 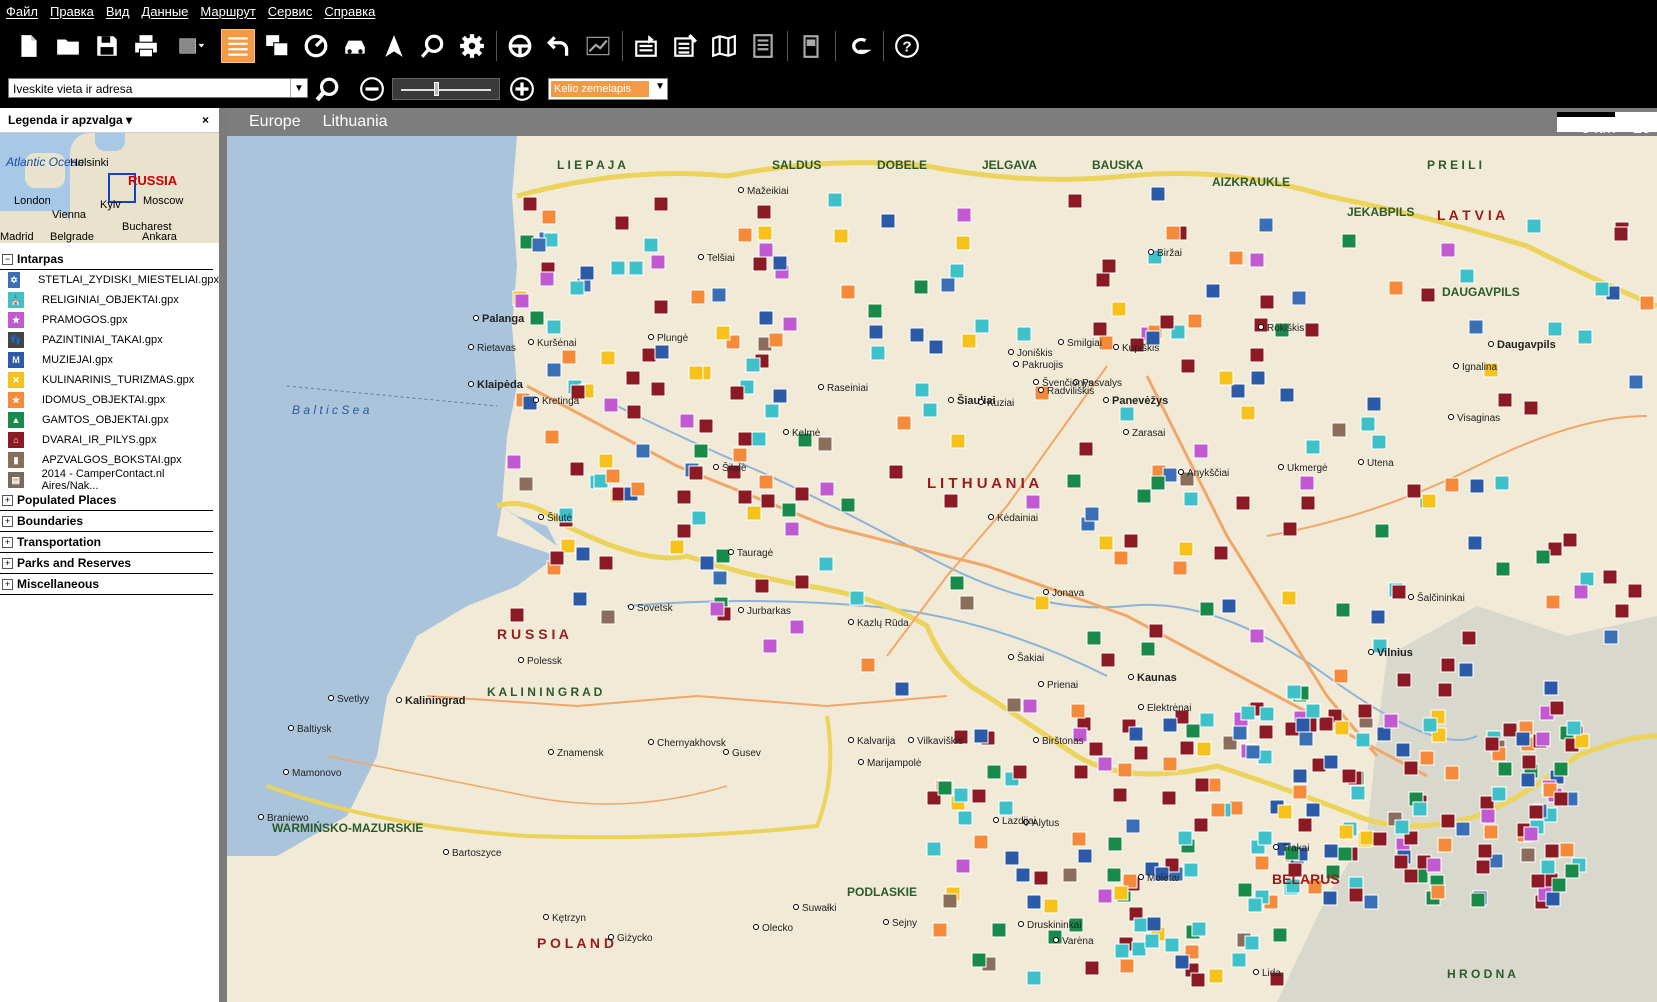 I want to click on layer-item: ✡ STETLAI_ZYDISKI_MIESTELIAI.gpx, so click(x=109, y=280).